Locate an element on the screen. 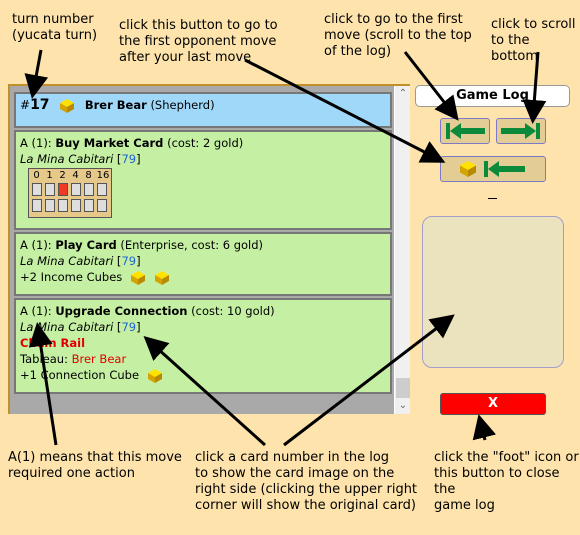  cube-icon is located at coordinates (468, 169).